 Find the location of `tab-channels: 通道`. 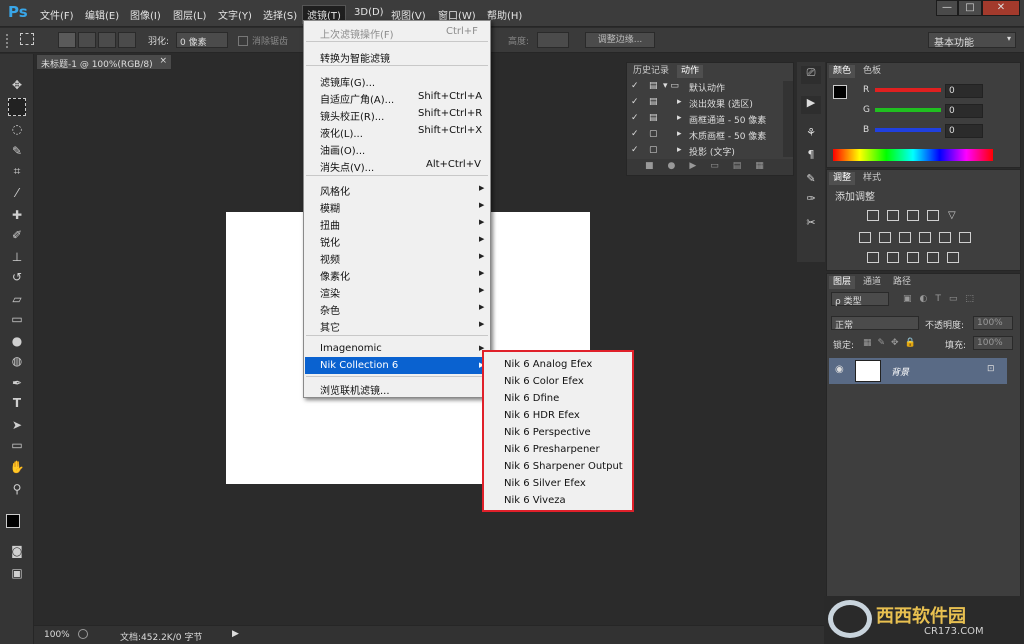

tab-channels: 通道 is located at coordinates (872, 282).